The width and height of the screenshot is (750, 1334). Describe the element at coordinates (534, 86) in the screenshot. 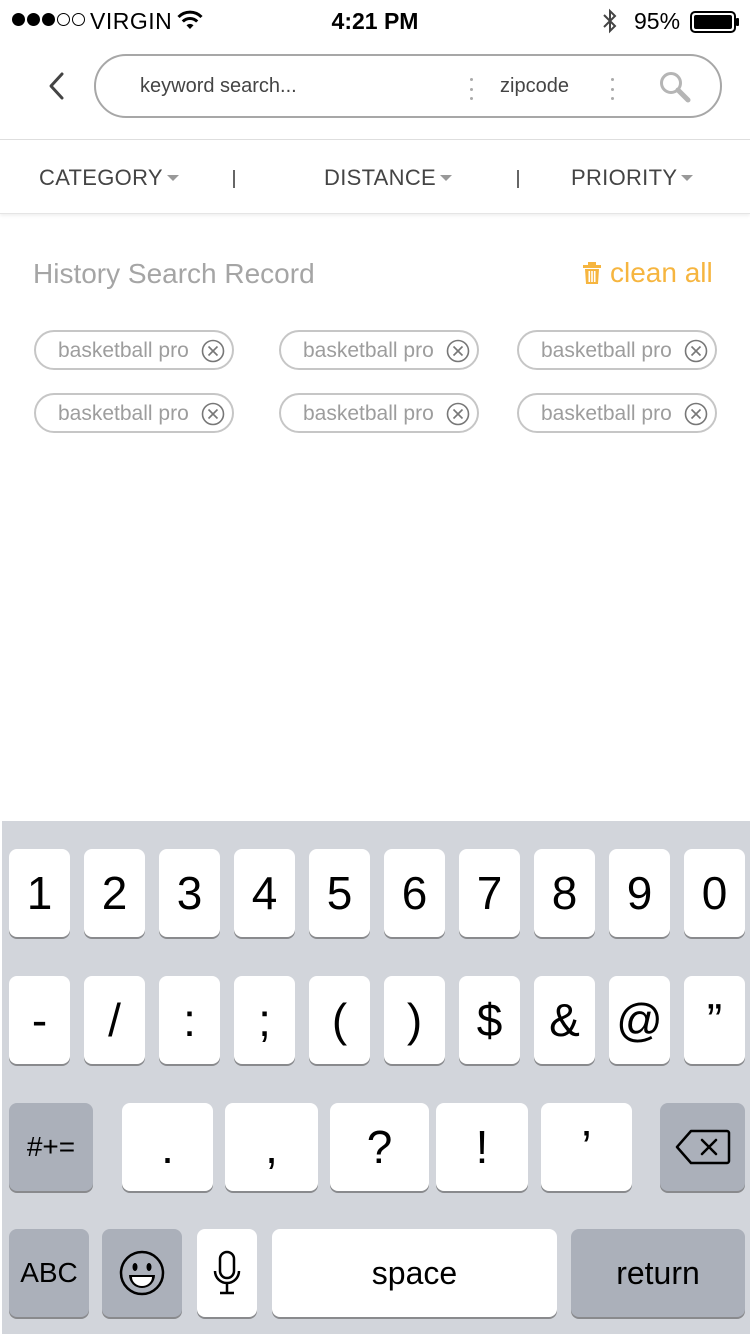

I see `zipcode-input: zipcode` at that location.